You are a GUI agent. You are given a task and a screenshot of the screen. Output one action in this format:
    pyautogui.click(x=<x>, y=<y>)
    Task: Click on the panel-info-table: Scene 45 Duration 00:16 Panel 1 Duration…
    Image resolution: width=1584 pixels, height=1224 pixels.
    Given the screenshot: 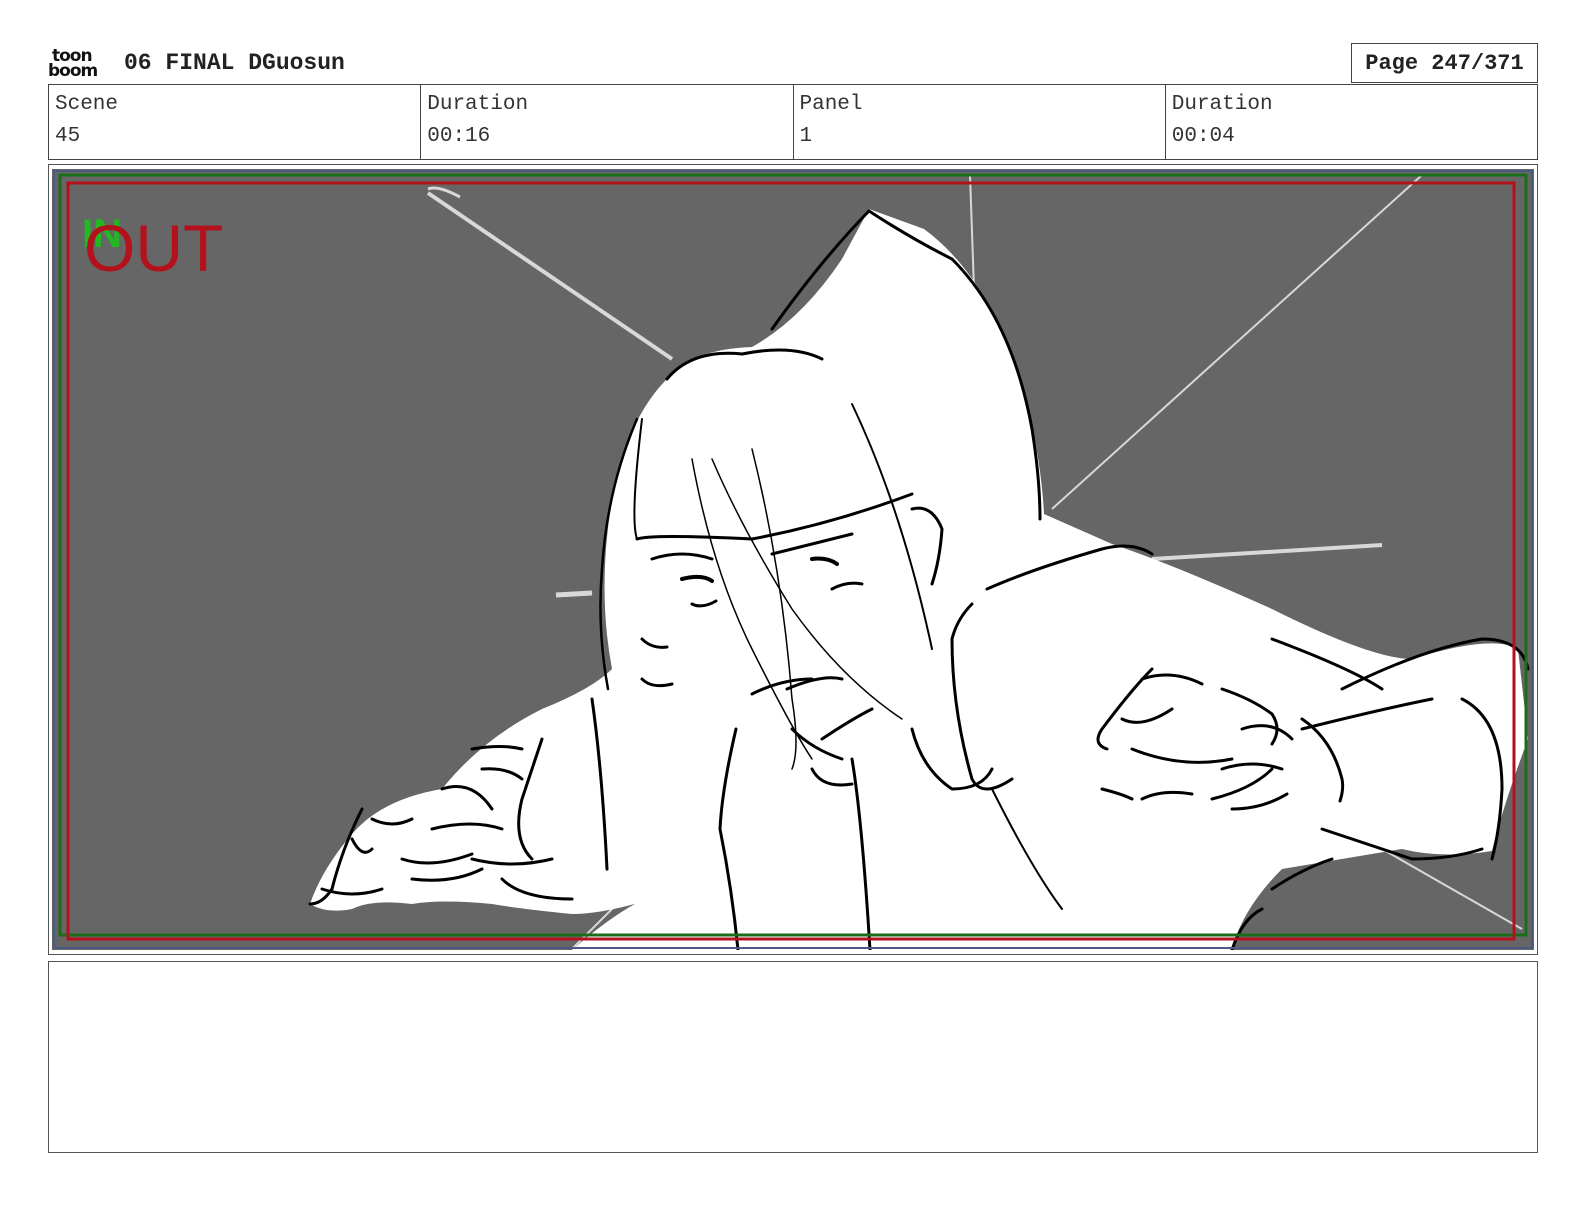 What is the action you would take?
    pyautogui.click(x=793, y=122)
    